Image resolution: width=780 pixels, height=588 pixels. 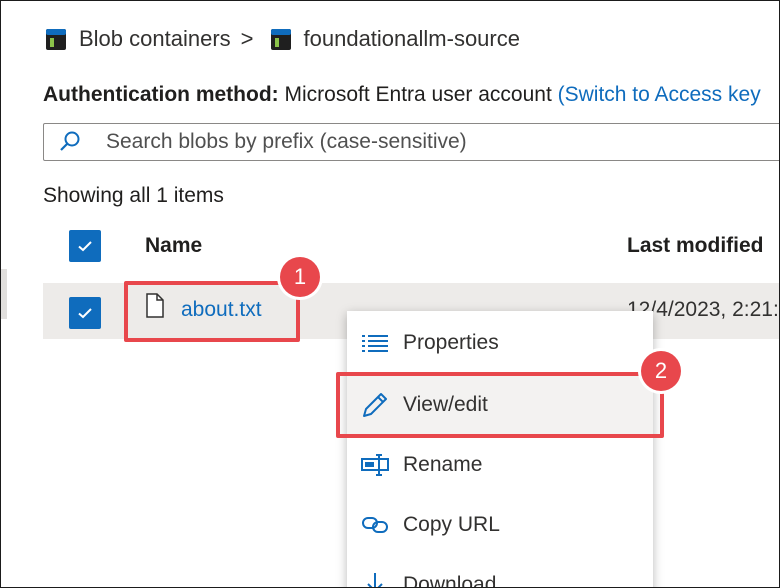 What do you see at coordinates (500, 571) in the screenshot?
I see `menu-item-download: Download` at bounding box center [500, 571].